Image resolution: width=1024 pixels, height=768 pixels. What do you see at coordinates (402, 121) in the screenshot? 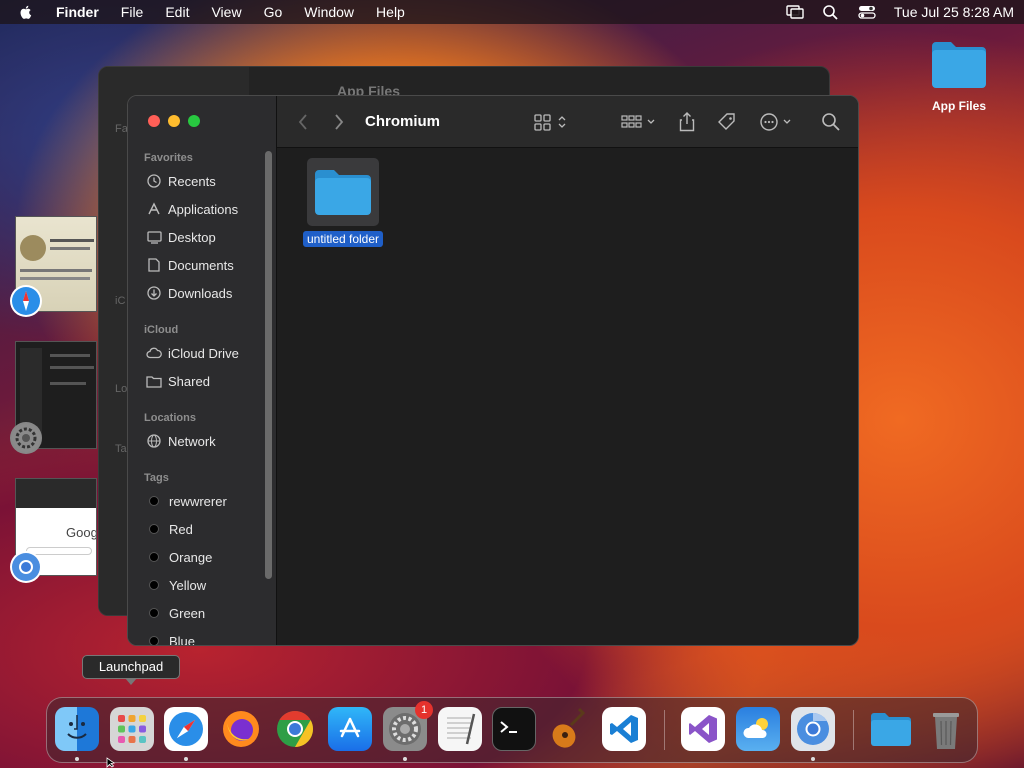
I see `window-title: Chromium` at bounding box center [402, 121].